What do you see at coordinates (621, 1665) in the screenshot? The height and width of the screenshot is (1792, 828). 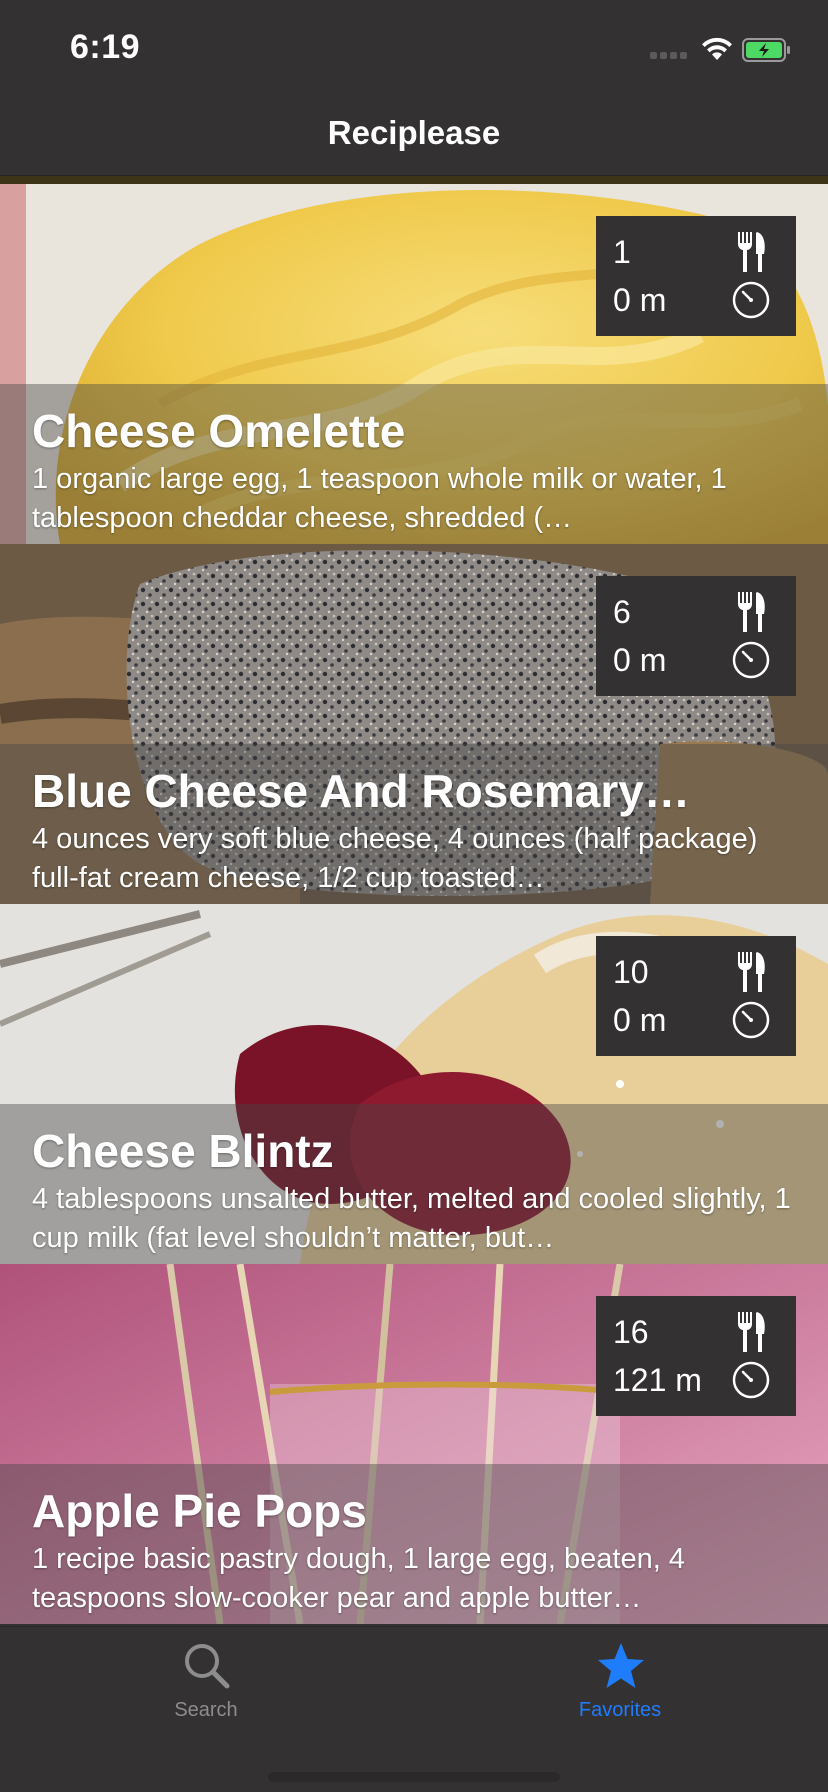 I see `star-icon` at bounding box center [621, 1665].